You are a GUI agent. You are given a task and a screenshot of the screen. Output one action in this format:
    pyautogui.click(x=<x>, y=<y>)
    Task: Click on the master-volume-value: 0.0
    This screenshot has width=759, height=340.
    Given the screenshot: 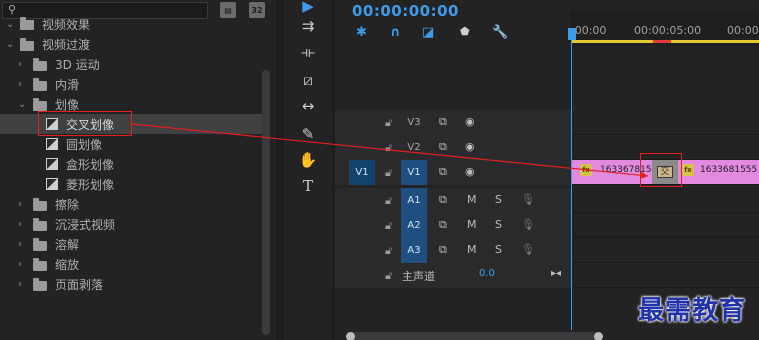 What is the action you would take?
    pyautogui.click(x=487, y=273)
    